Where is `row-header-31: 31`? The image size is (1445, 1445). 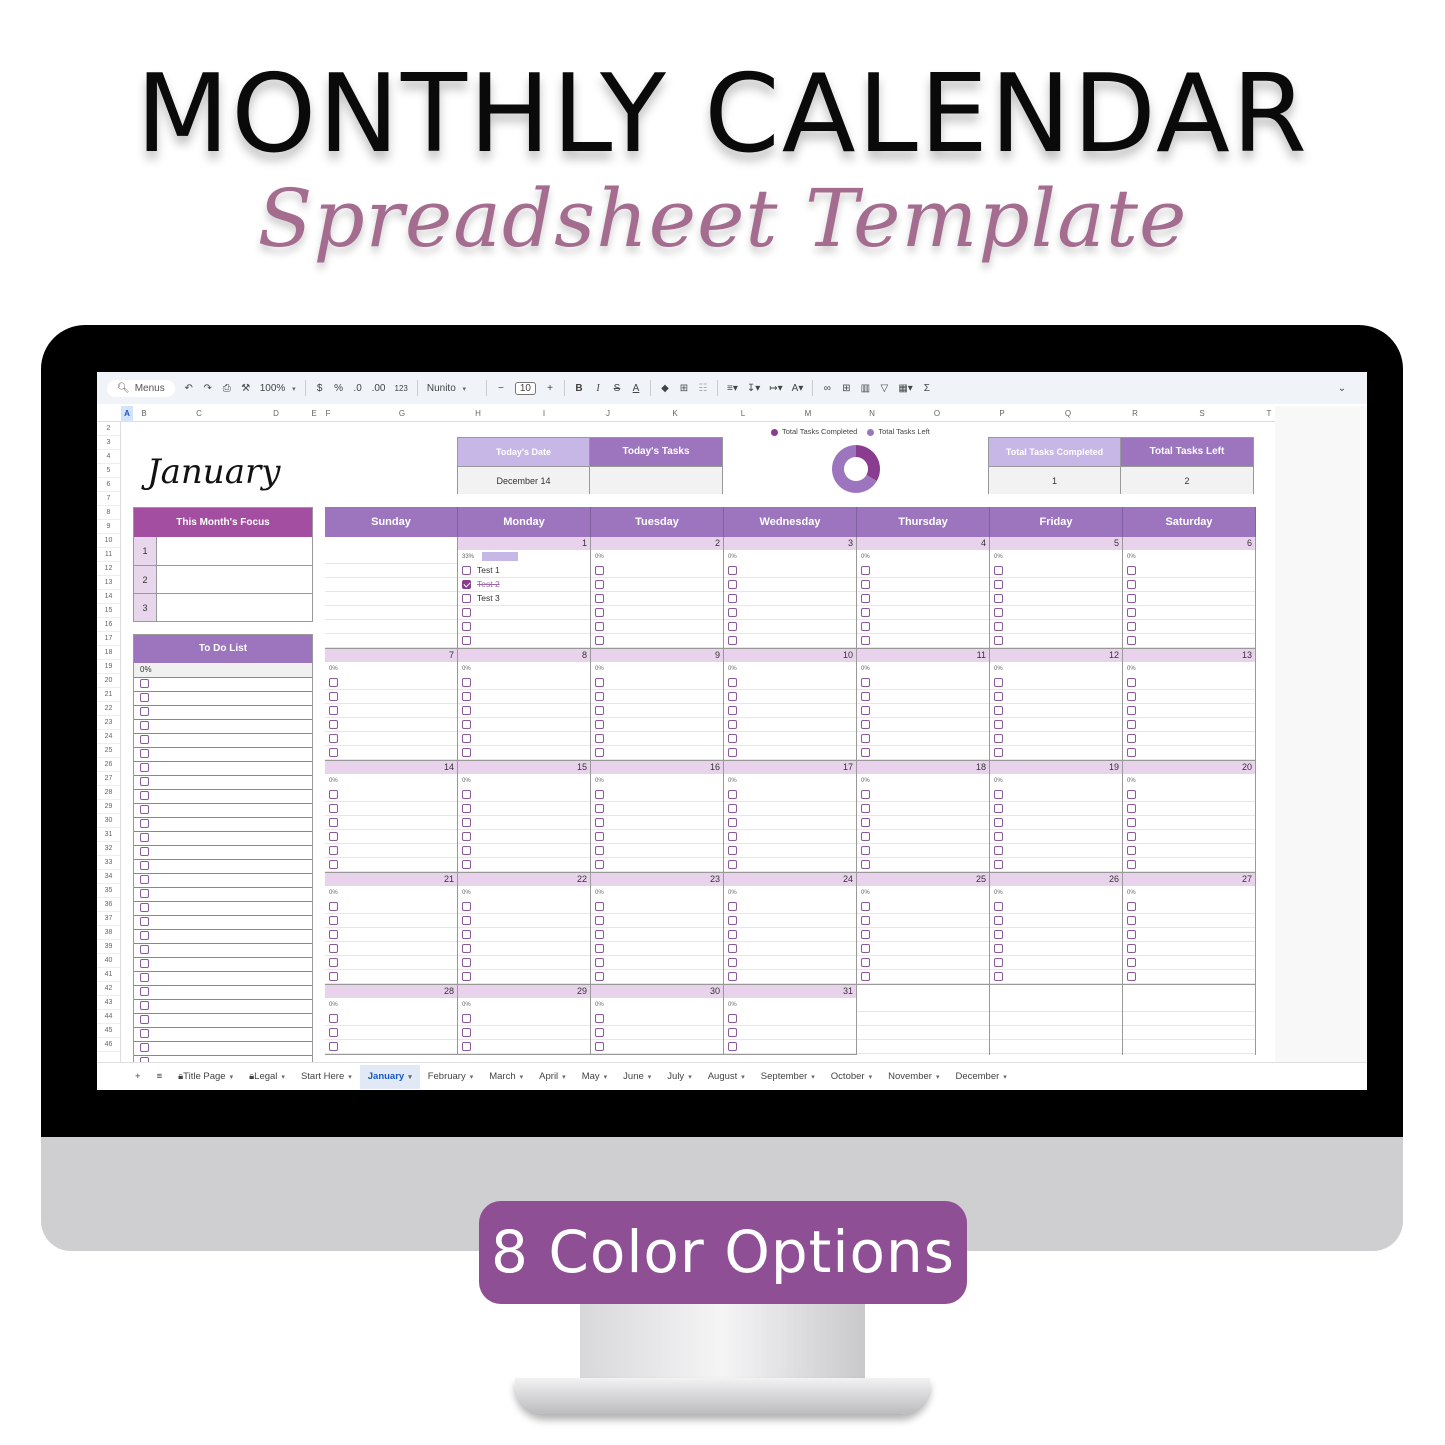 row-header-31: 31 is located at coordinates (108, 835).